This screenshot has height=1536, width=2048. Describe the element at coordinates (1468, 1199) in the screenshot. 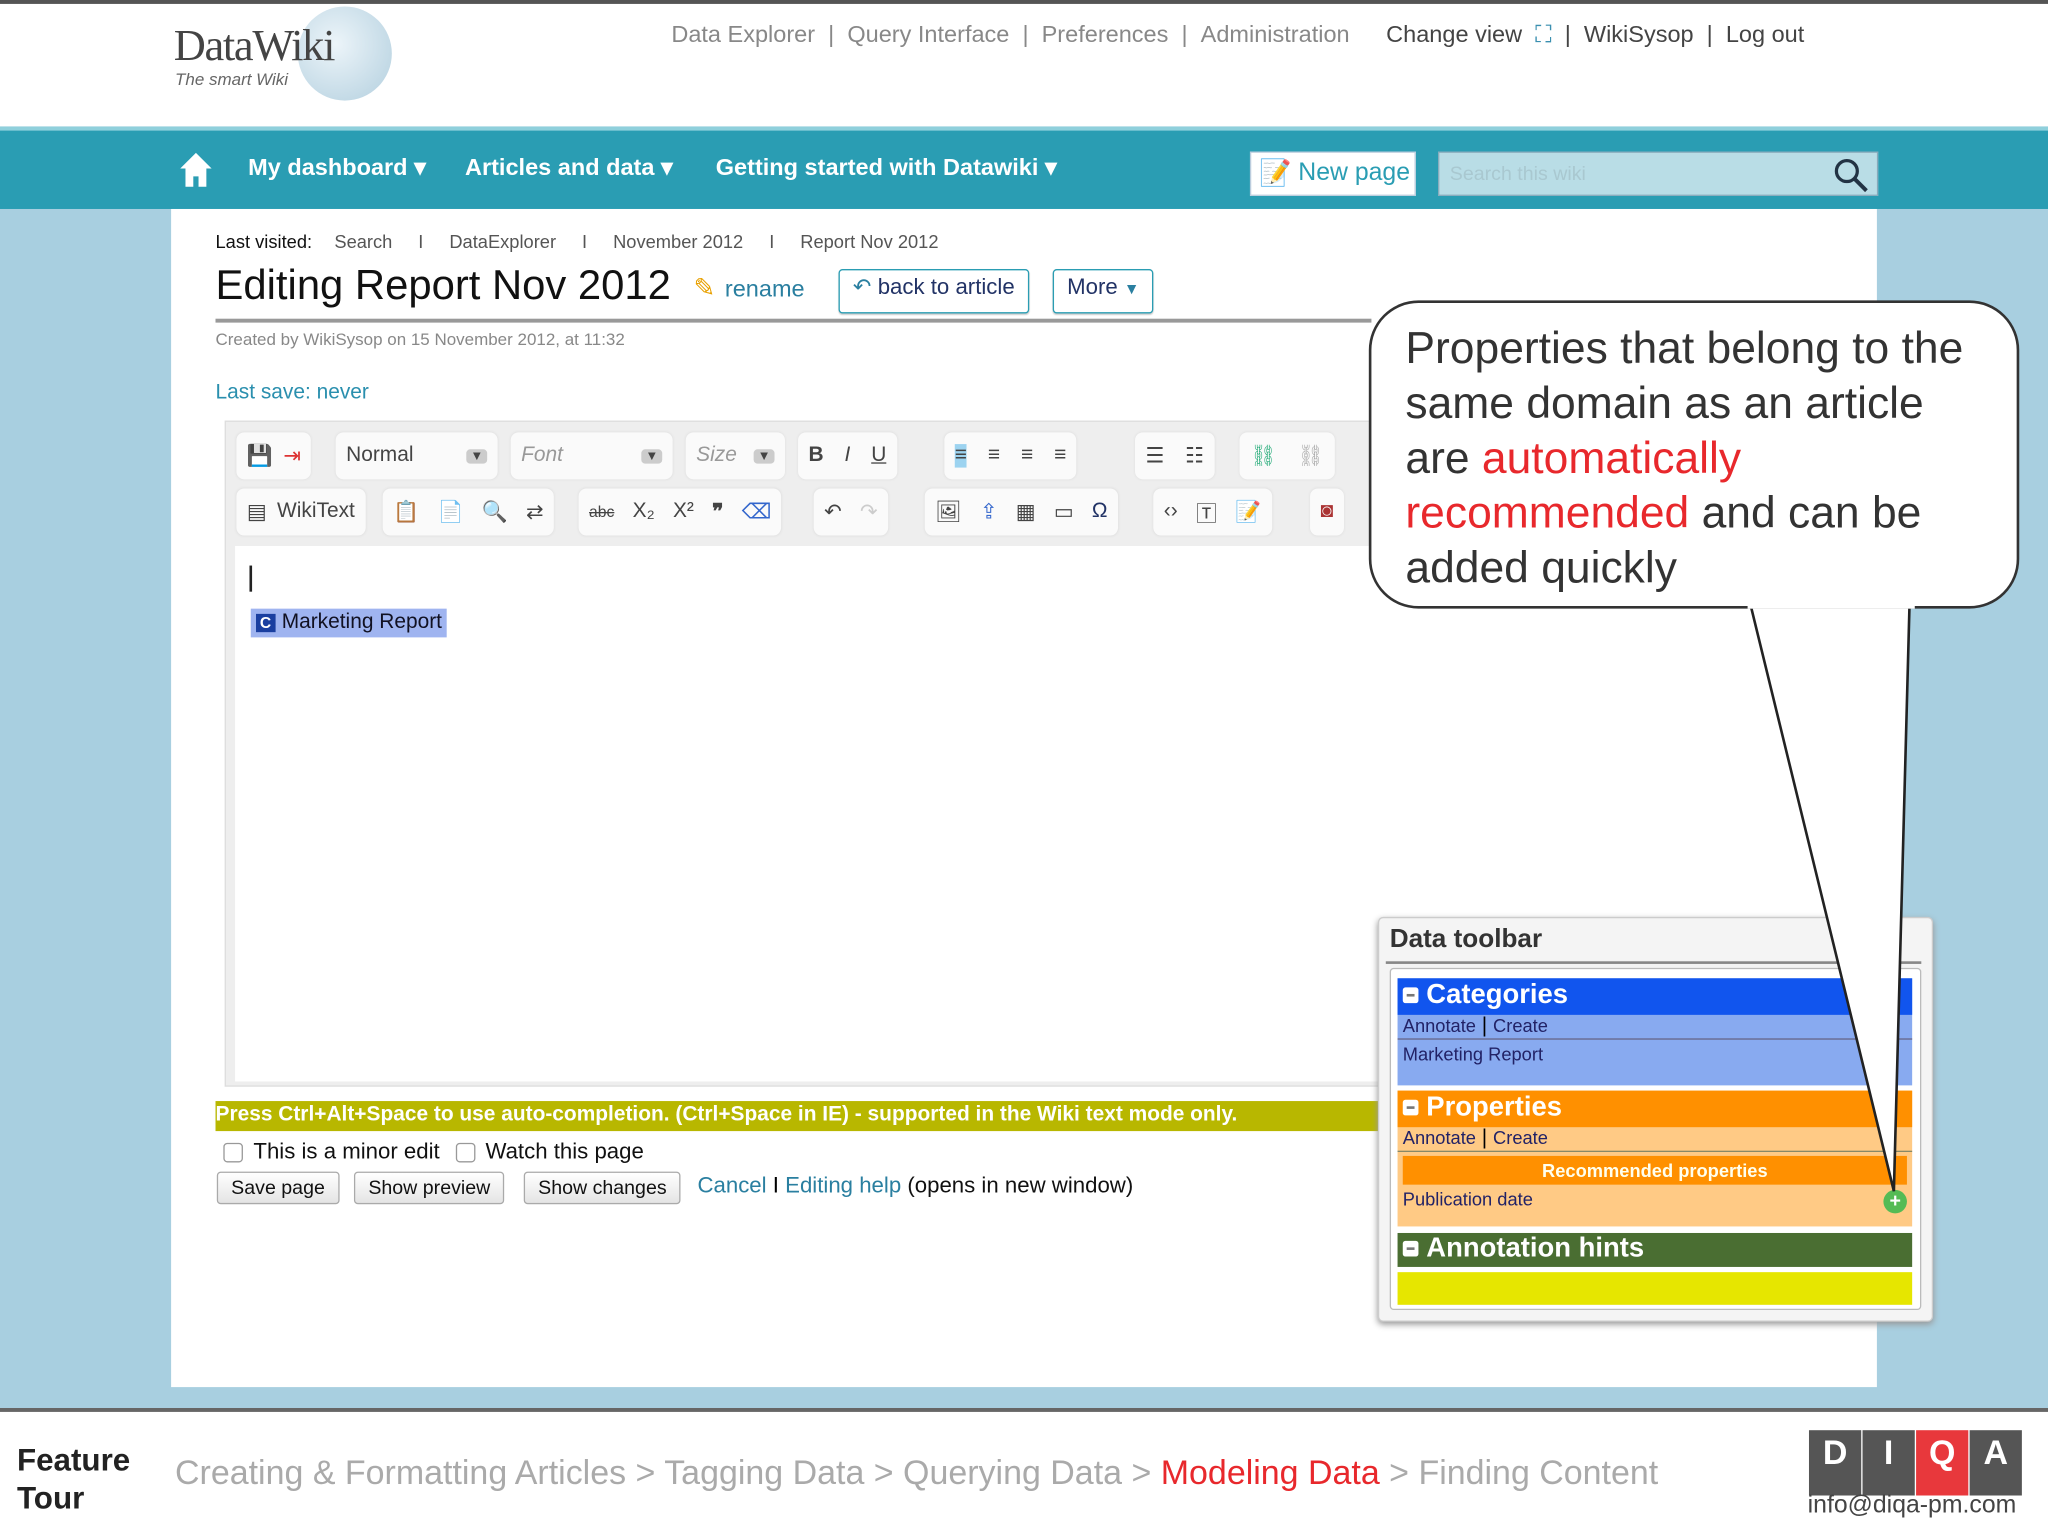

I see `property-item: Publication date` at that location.